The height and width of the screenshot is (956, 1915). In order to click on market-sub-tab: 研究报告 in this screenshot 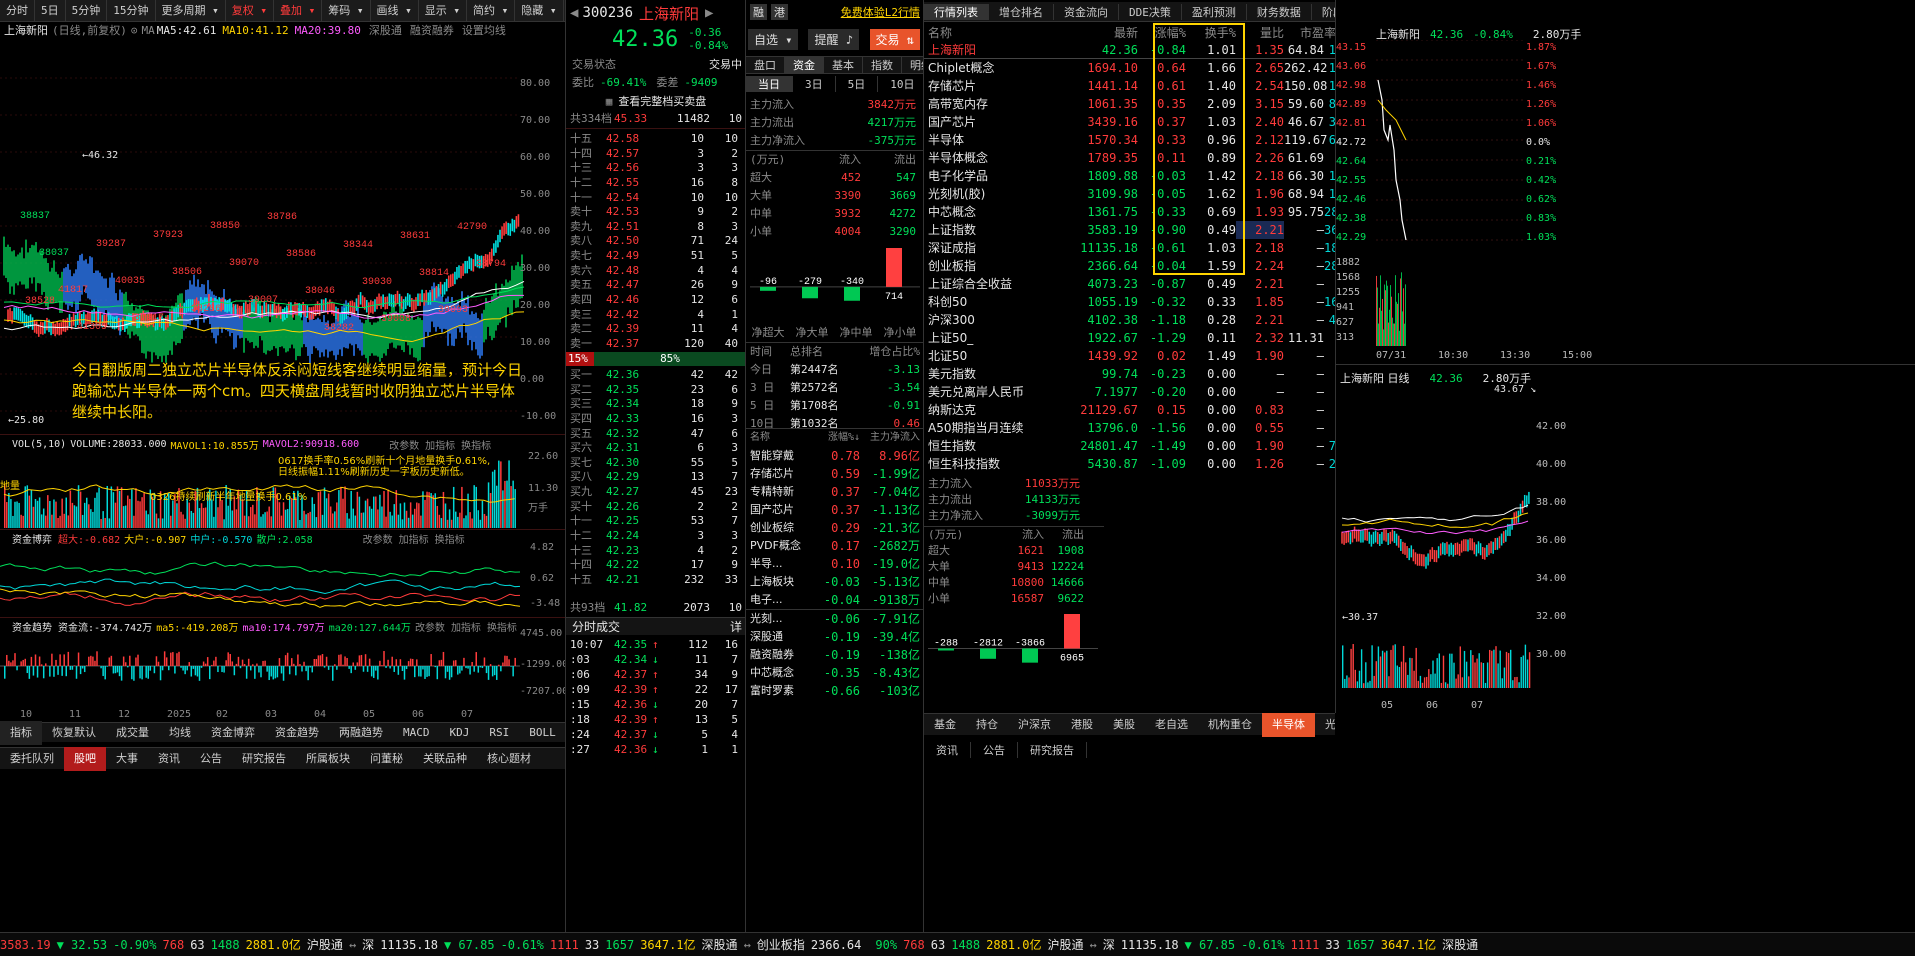, I will do `click(1052, 750)`.